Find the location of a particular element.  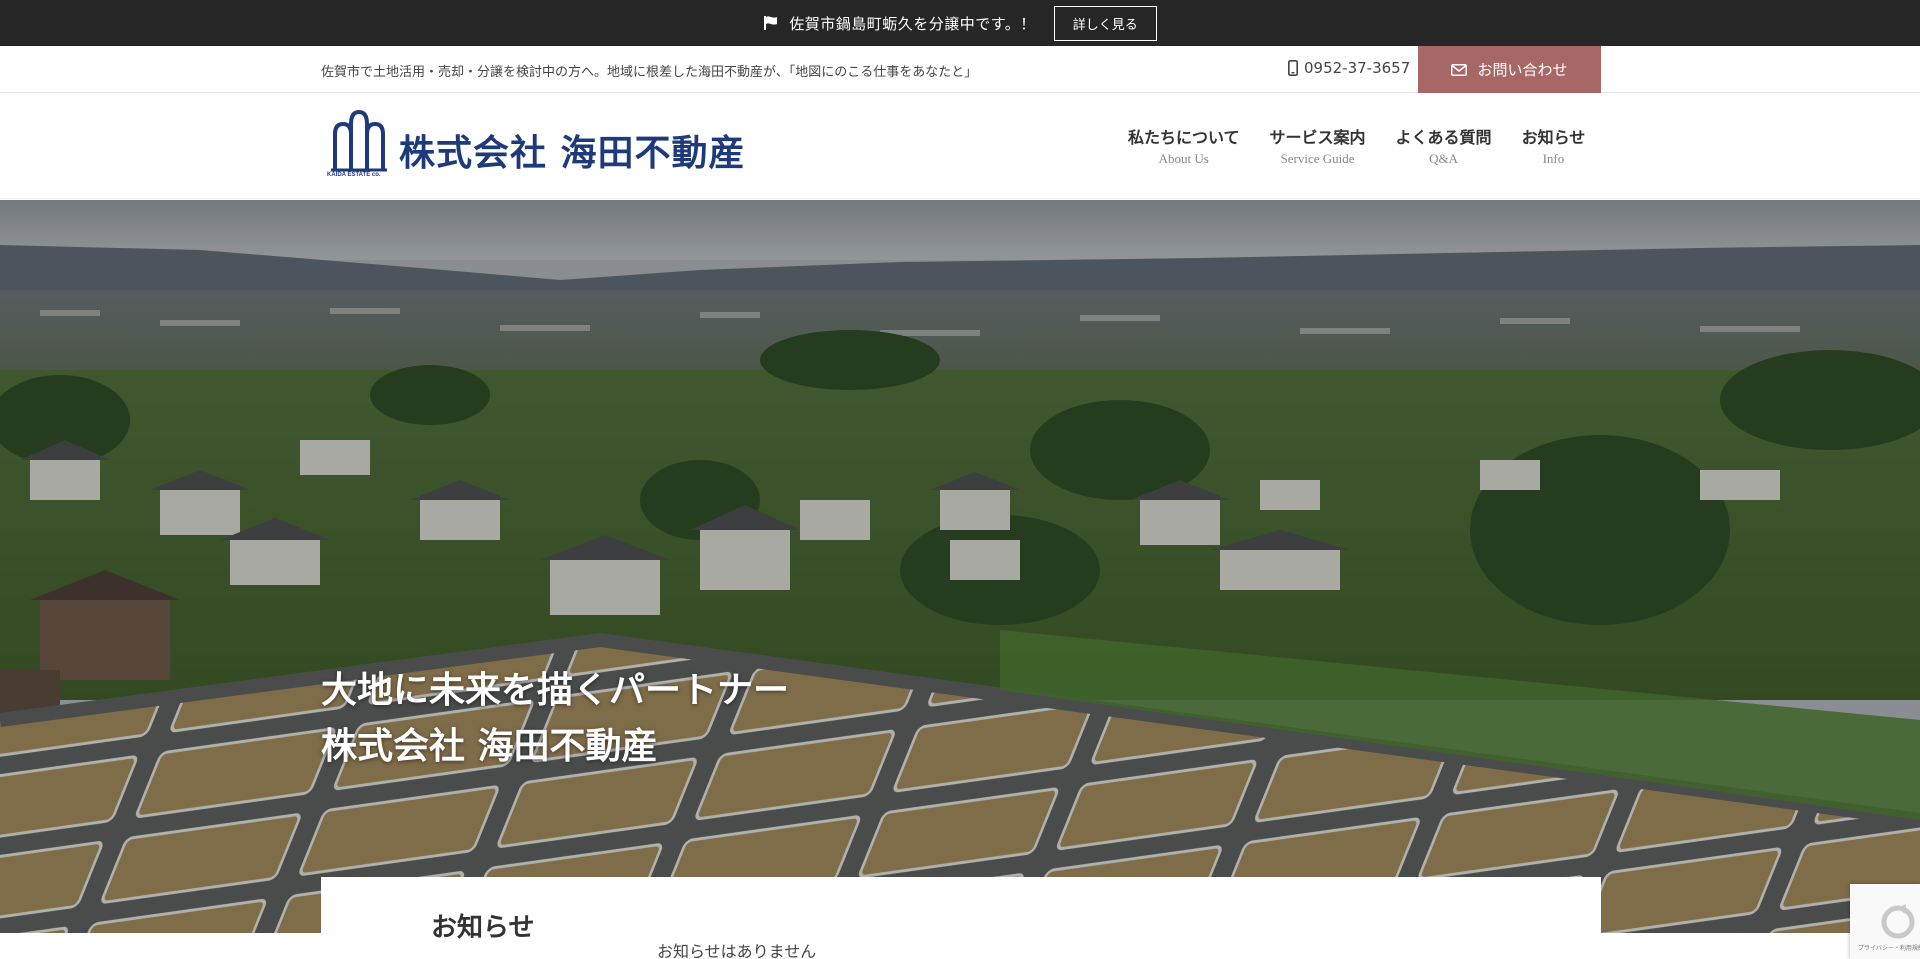

nav-label-jp: お知らせ is located at coordinates (1553, 137).